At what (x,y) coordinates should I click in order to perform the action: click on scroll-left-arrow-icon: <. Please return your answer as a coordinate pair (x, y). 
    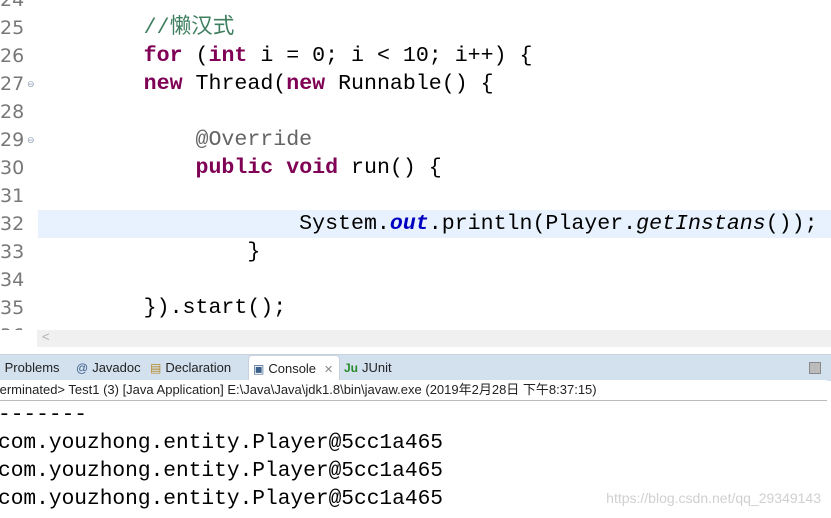
    Looking at the image, I should click on (46, 336).